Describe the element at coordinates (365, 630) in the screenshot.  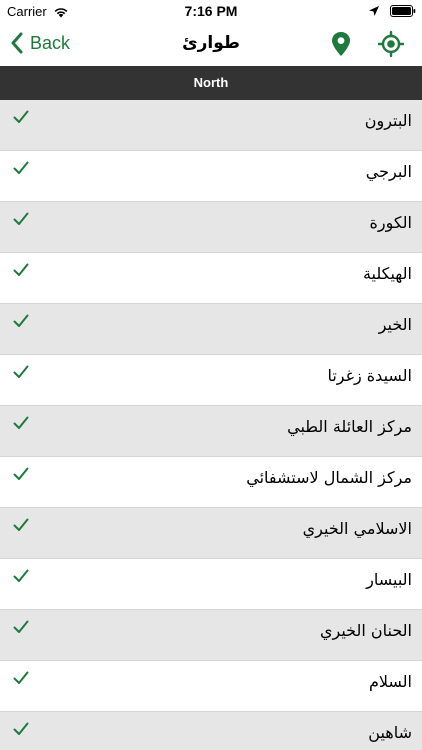
I see `list-item-label: الحنان الخيري` at that location.